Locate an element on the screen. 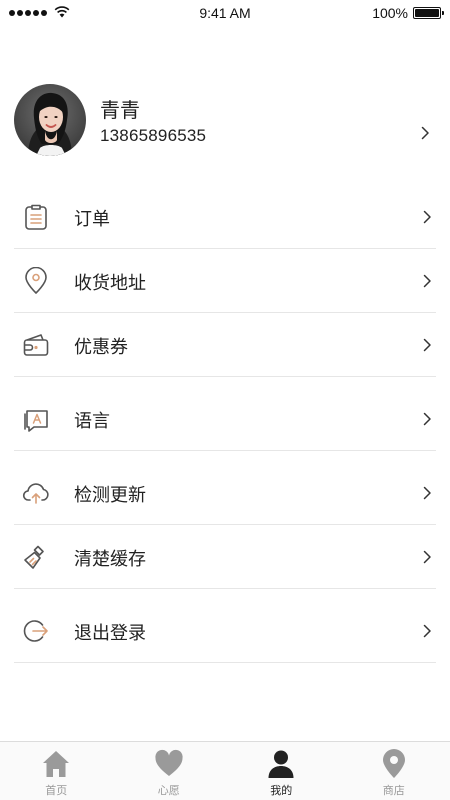 This screenshot has height=800, width=450. wallet-icon is located at coordinates (36, 345).